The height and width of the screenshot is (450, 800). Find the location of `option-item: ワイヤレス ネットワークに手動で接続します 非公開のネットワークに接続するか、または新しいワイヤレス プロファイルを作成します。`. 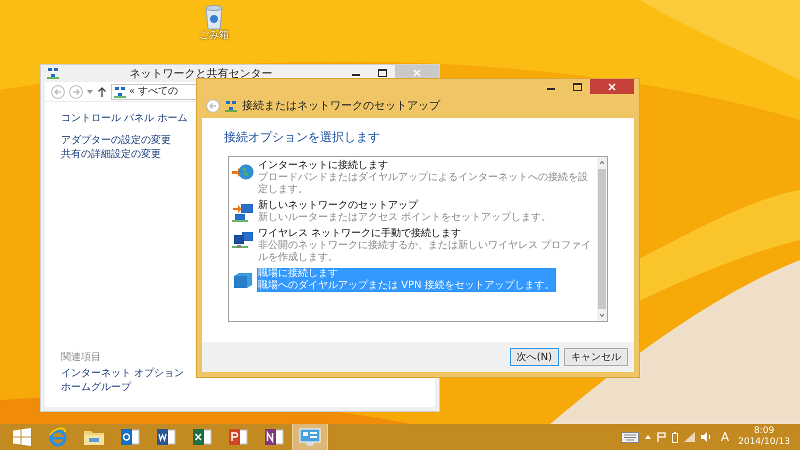

option-item: ワイヤレス ネットワークに手動で接続します 非公開のネットワークに接続するか、または新しいワイヤレス プロファイルを作成します。 is located at coordinates (425, 246).